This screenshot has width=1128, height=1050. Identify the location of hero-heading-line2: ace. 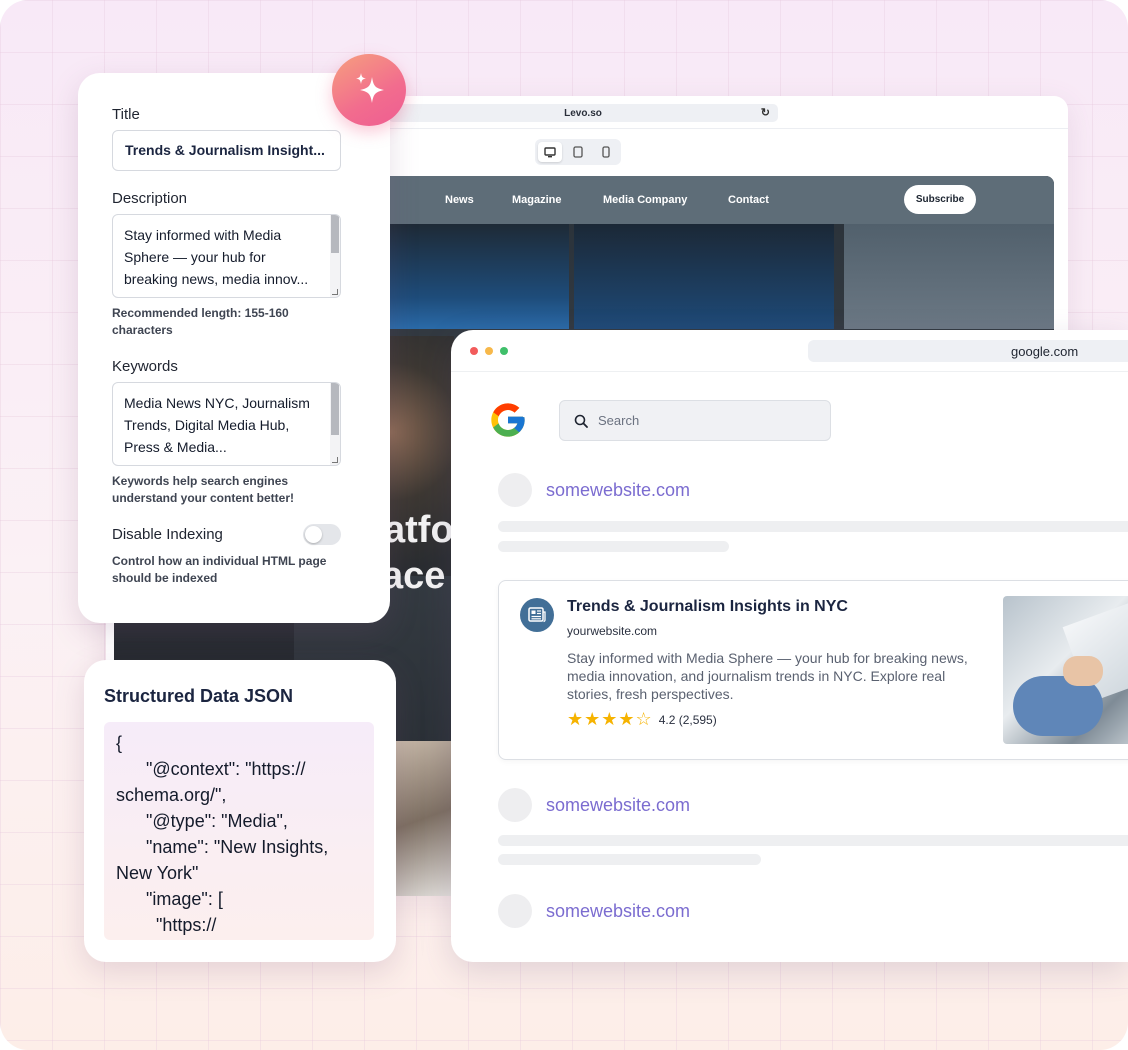
(414, 576).